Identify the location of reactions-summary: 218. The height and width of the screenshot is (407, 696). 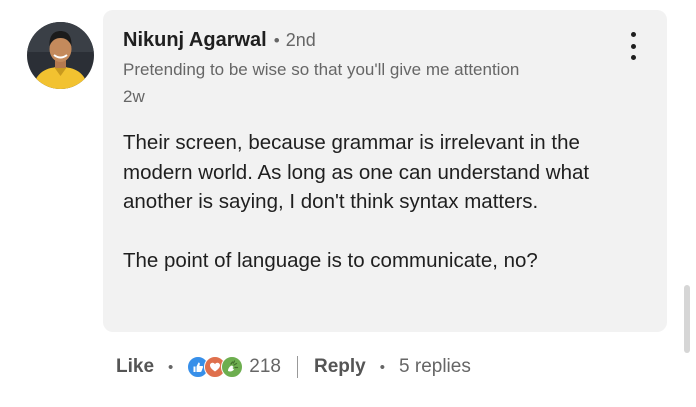
(234, 367).